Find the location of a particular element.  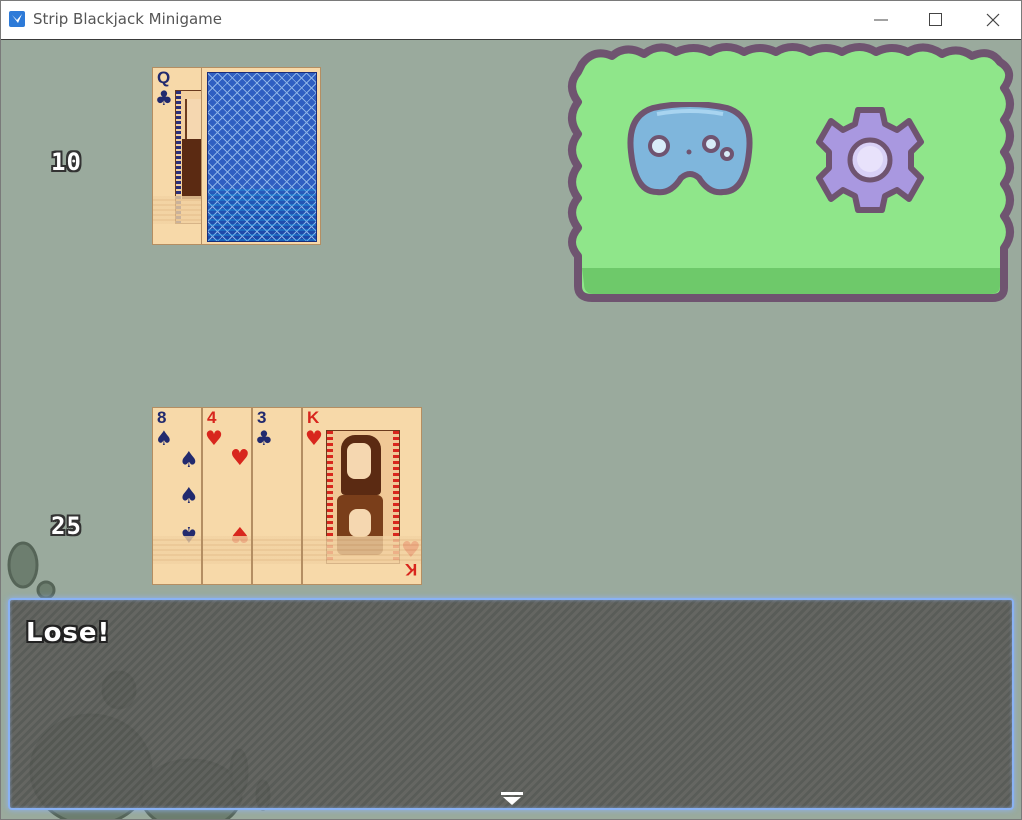

gamepad-icon is located at coordinates (690, 148).